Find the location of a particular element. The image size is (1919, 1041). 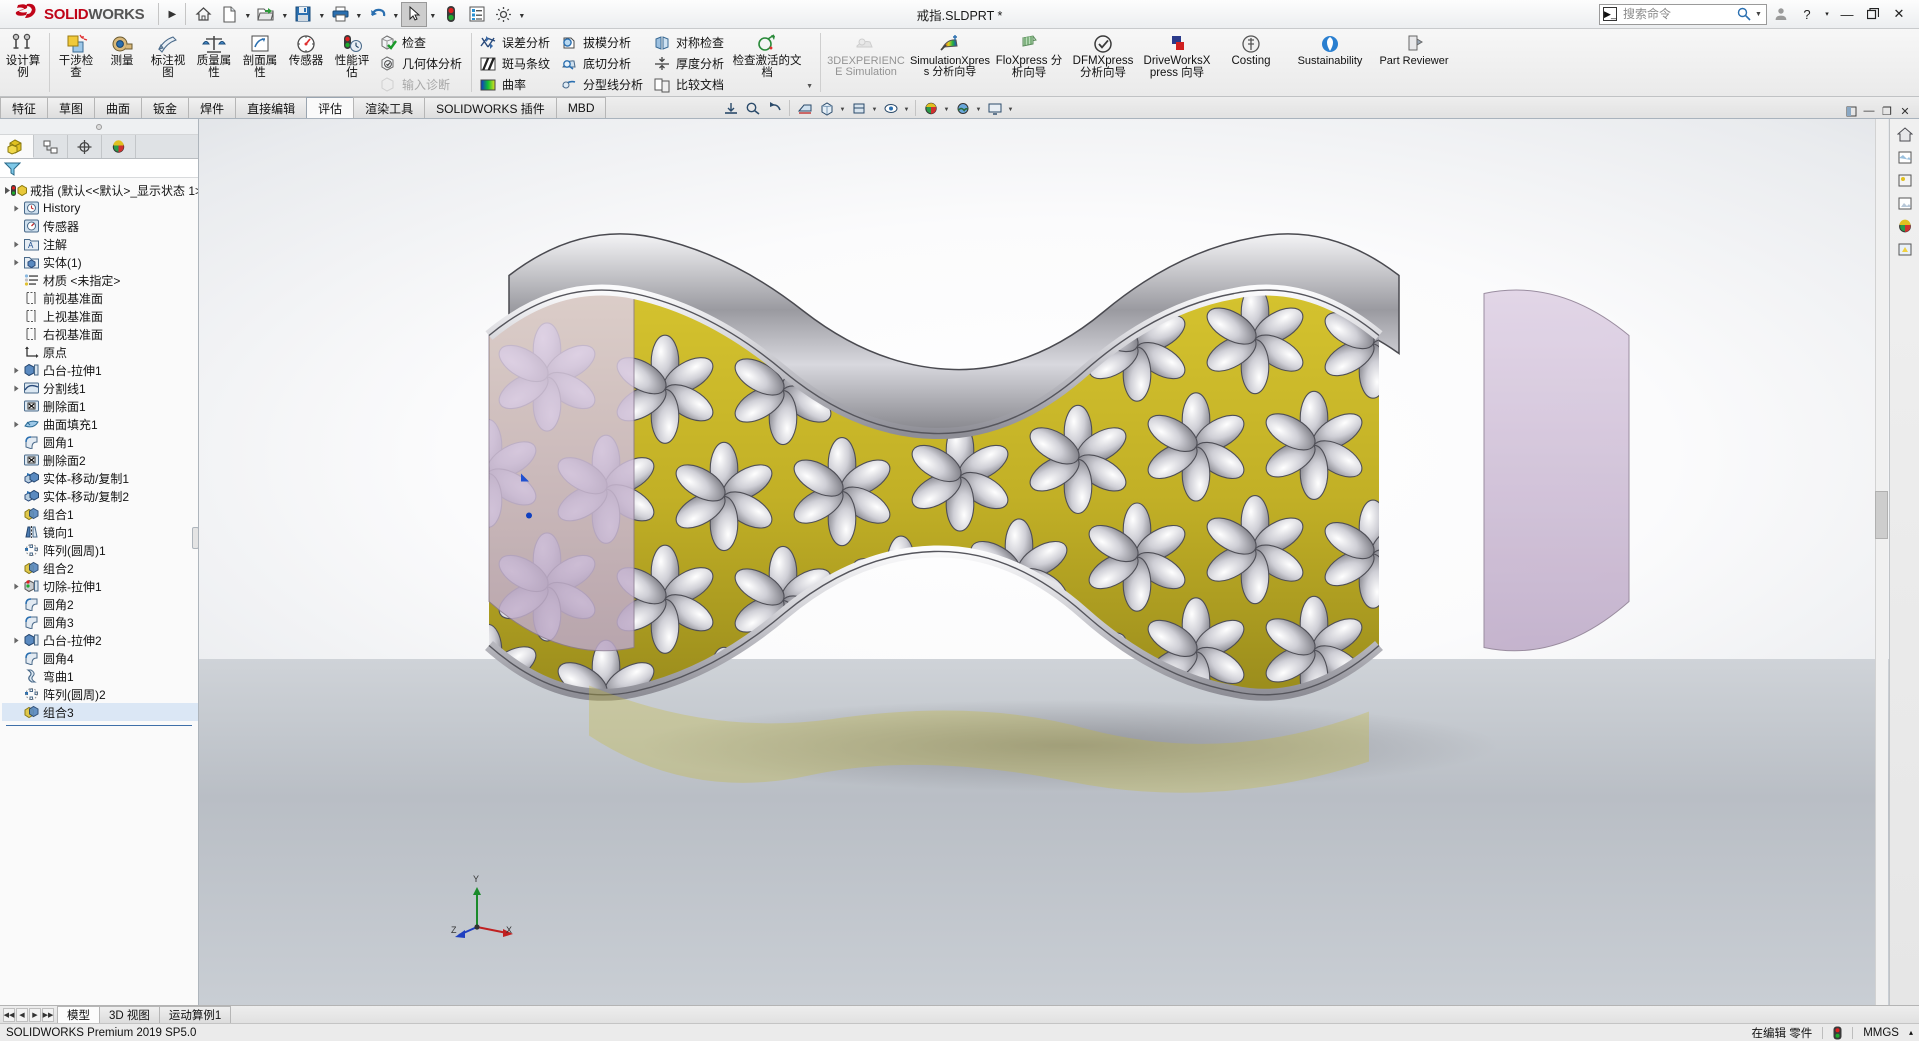

mass-properties-button: 质量属性 is located at coordinates (214, 62).